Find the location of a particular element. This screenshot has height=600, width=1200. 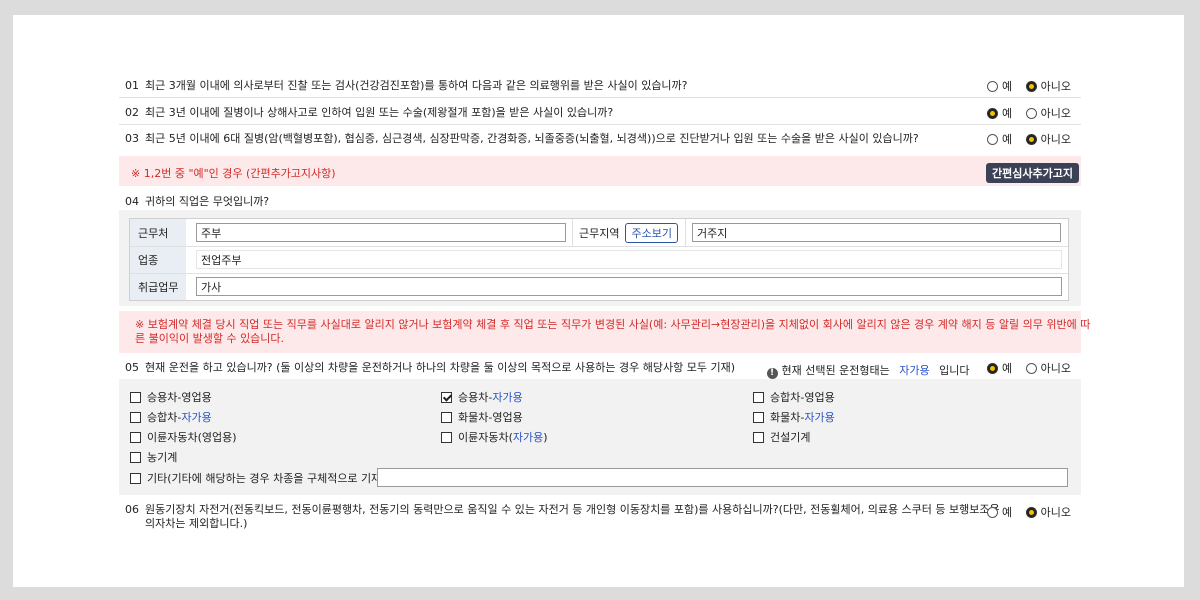

job-info-box: 근무처 주부 근무지역 주소보기 거주지 업종 전업주부 취급업무 가사 is located at coordinates (600, 258).